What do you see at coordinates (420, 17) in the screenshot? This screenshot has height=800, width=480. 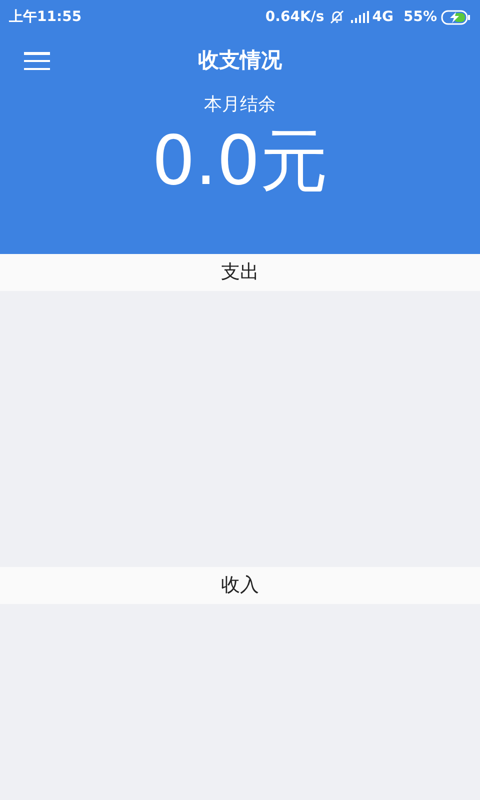 I see `battery-percent: 55%` at bounding box center [420, 17].